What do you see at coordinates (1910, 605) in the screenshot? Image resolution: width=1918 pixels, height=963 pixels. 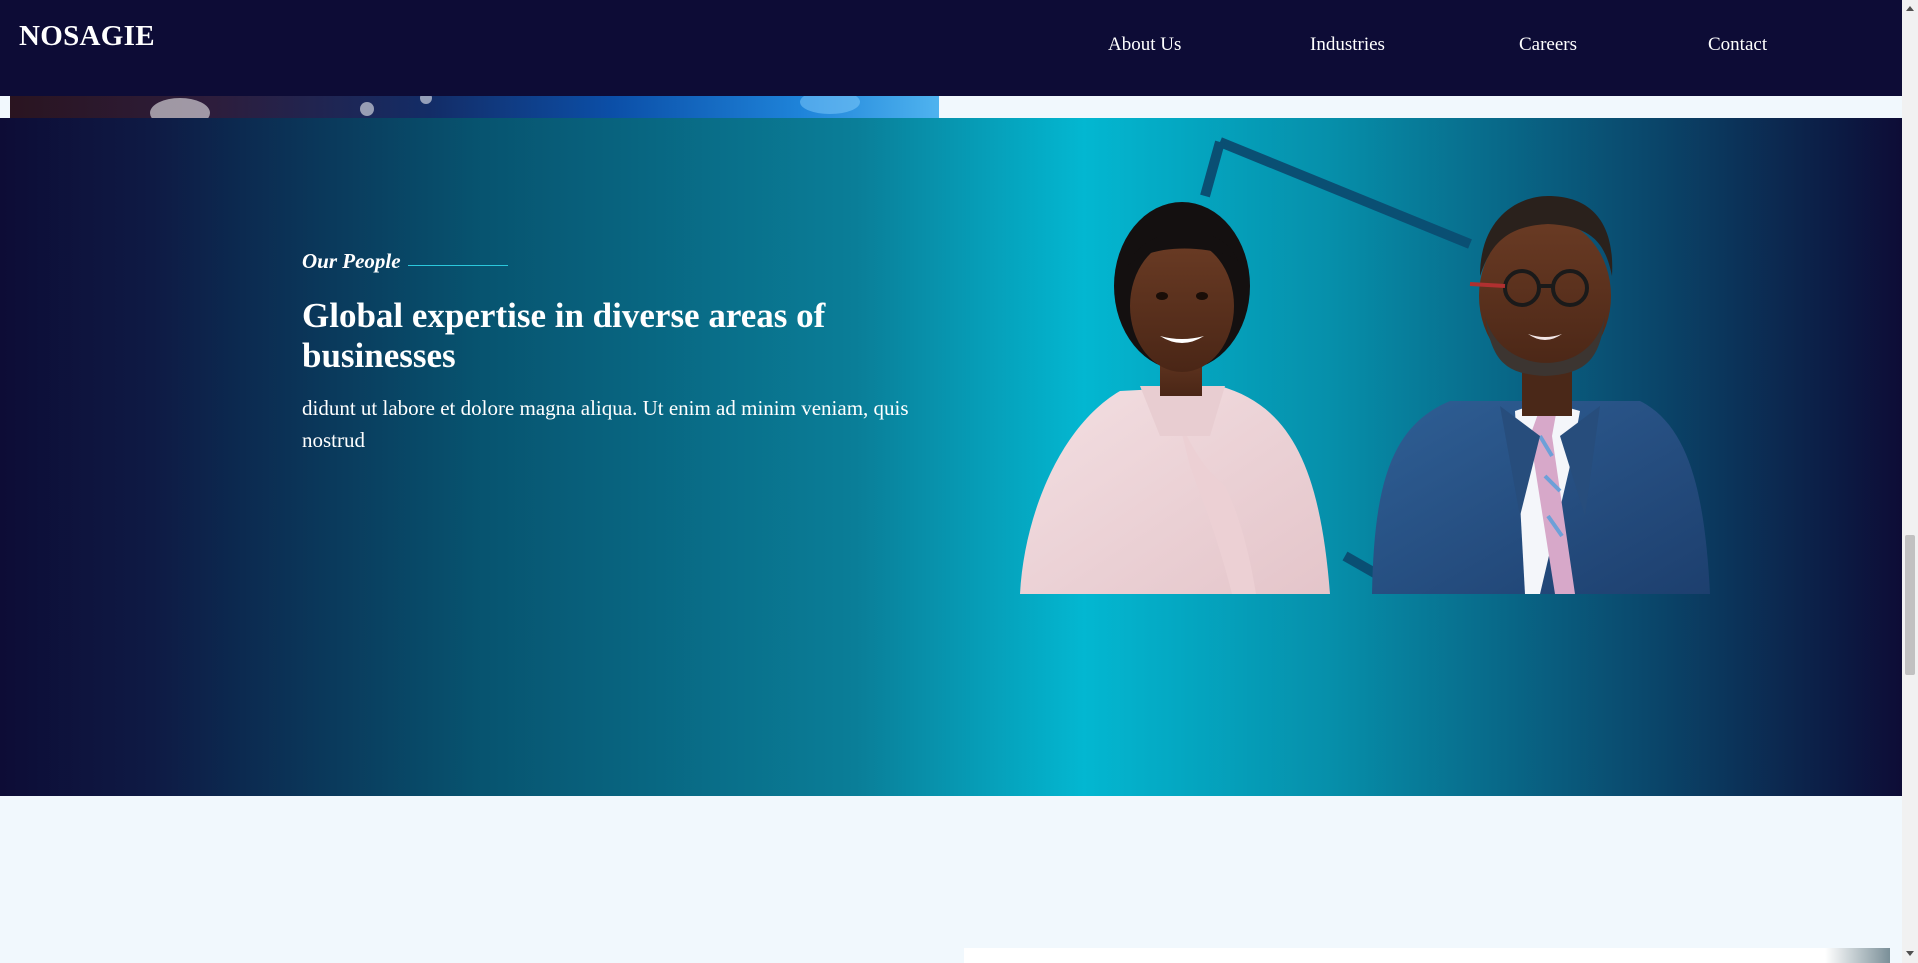 I see `scroll-thumb` at bounding box center [1910, 605].